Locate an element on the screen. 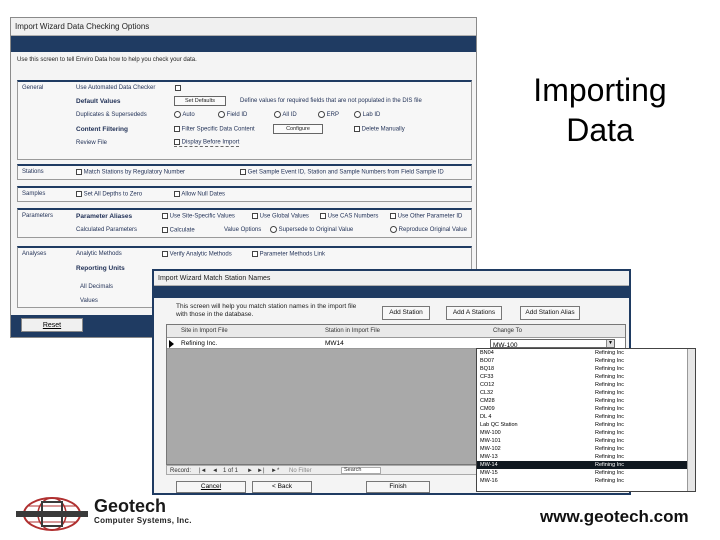  dropdown-item-station: MW-15 is located at coordinates (489, 473).